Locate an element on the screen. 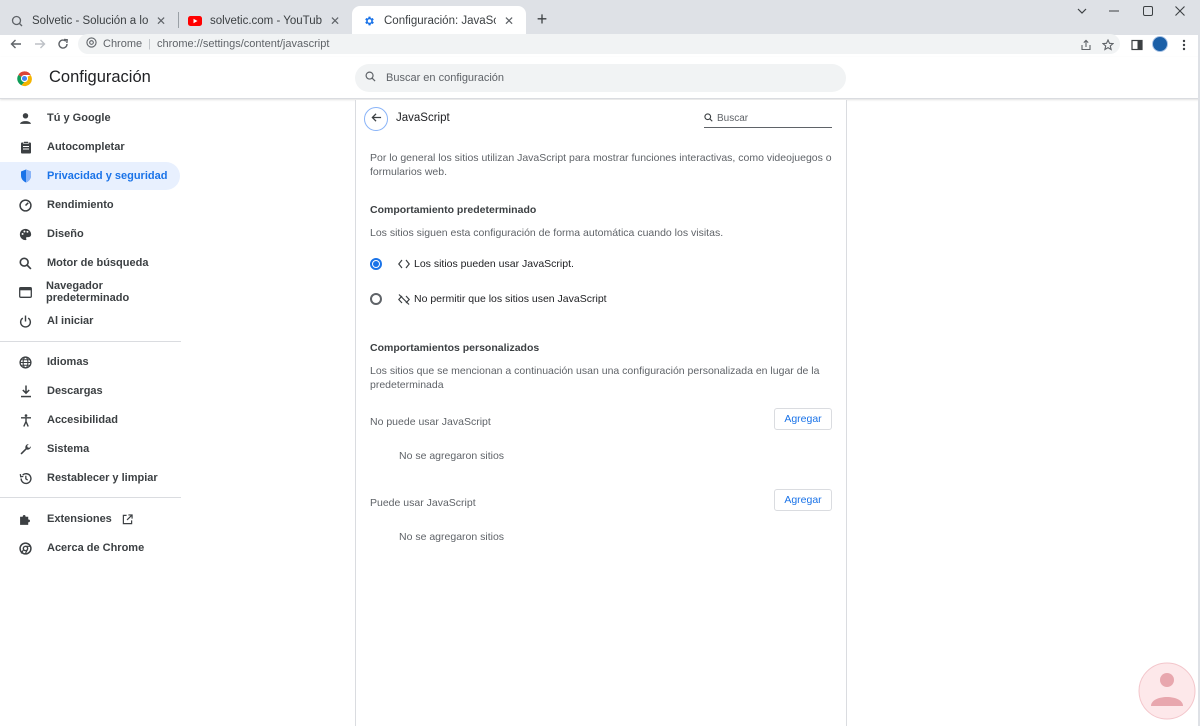  sidebar-item-reset: Restablecer y limpiar is located at coordinates (90, 478).